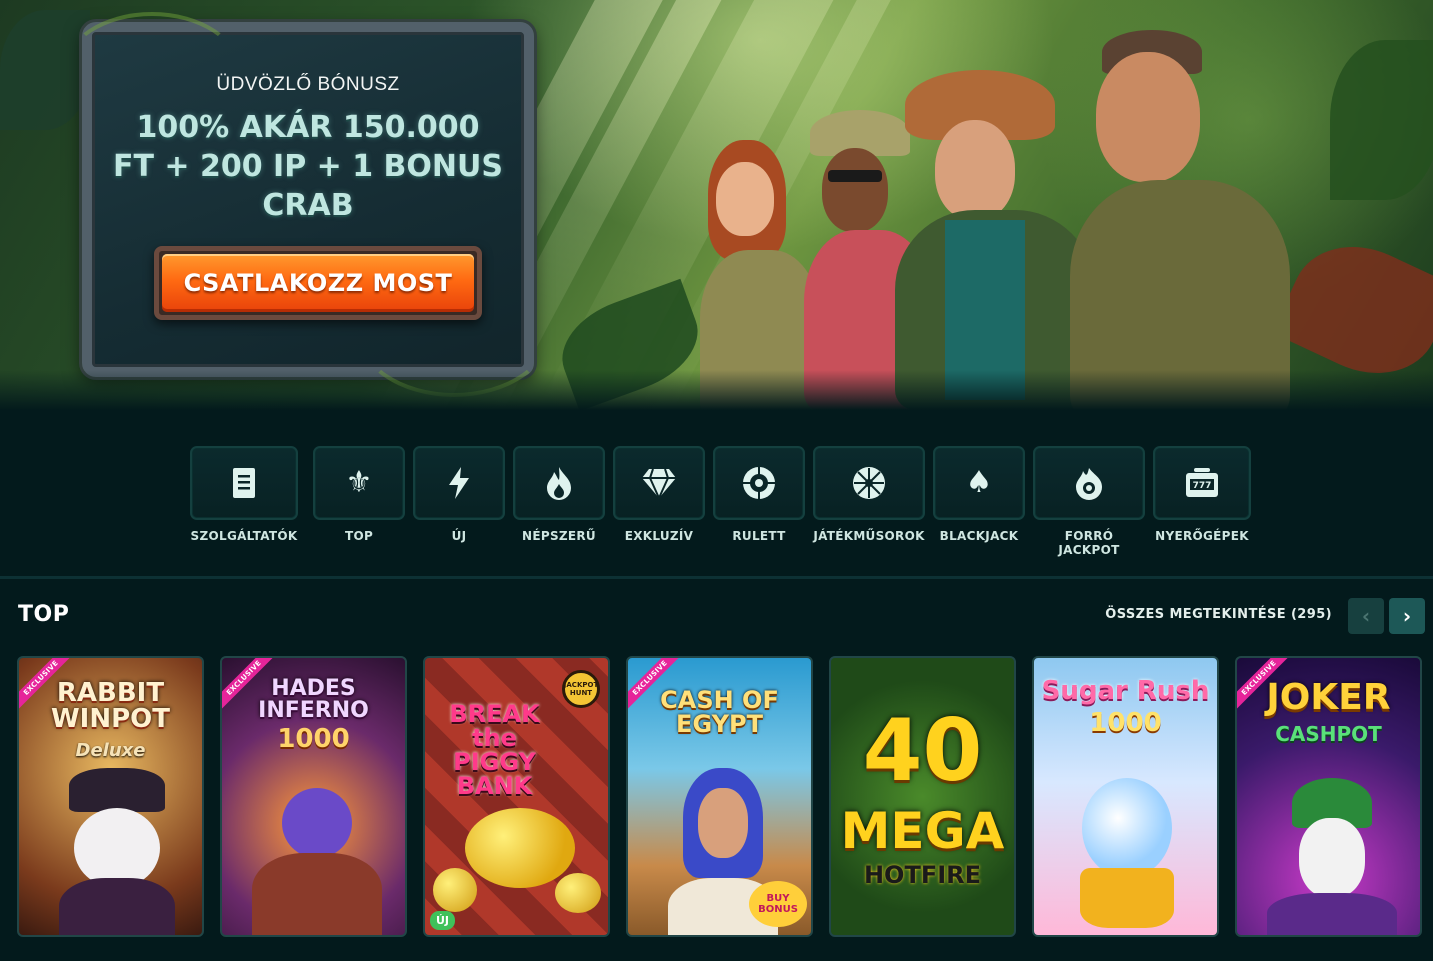 The image size is (1433, 961). Describe the element at coordinates (922, 831) in the screenshot. I see `game-title-word: MEGA` at that location.